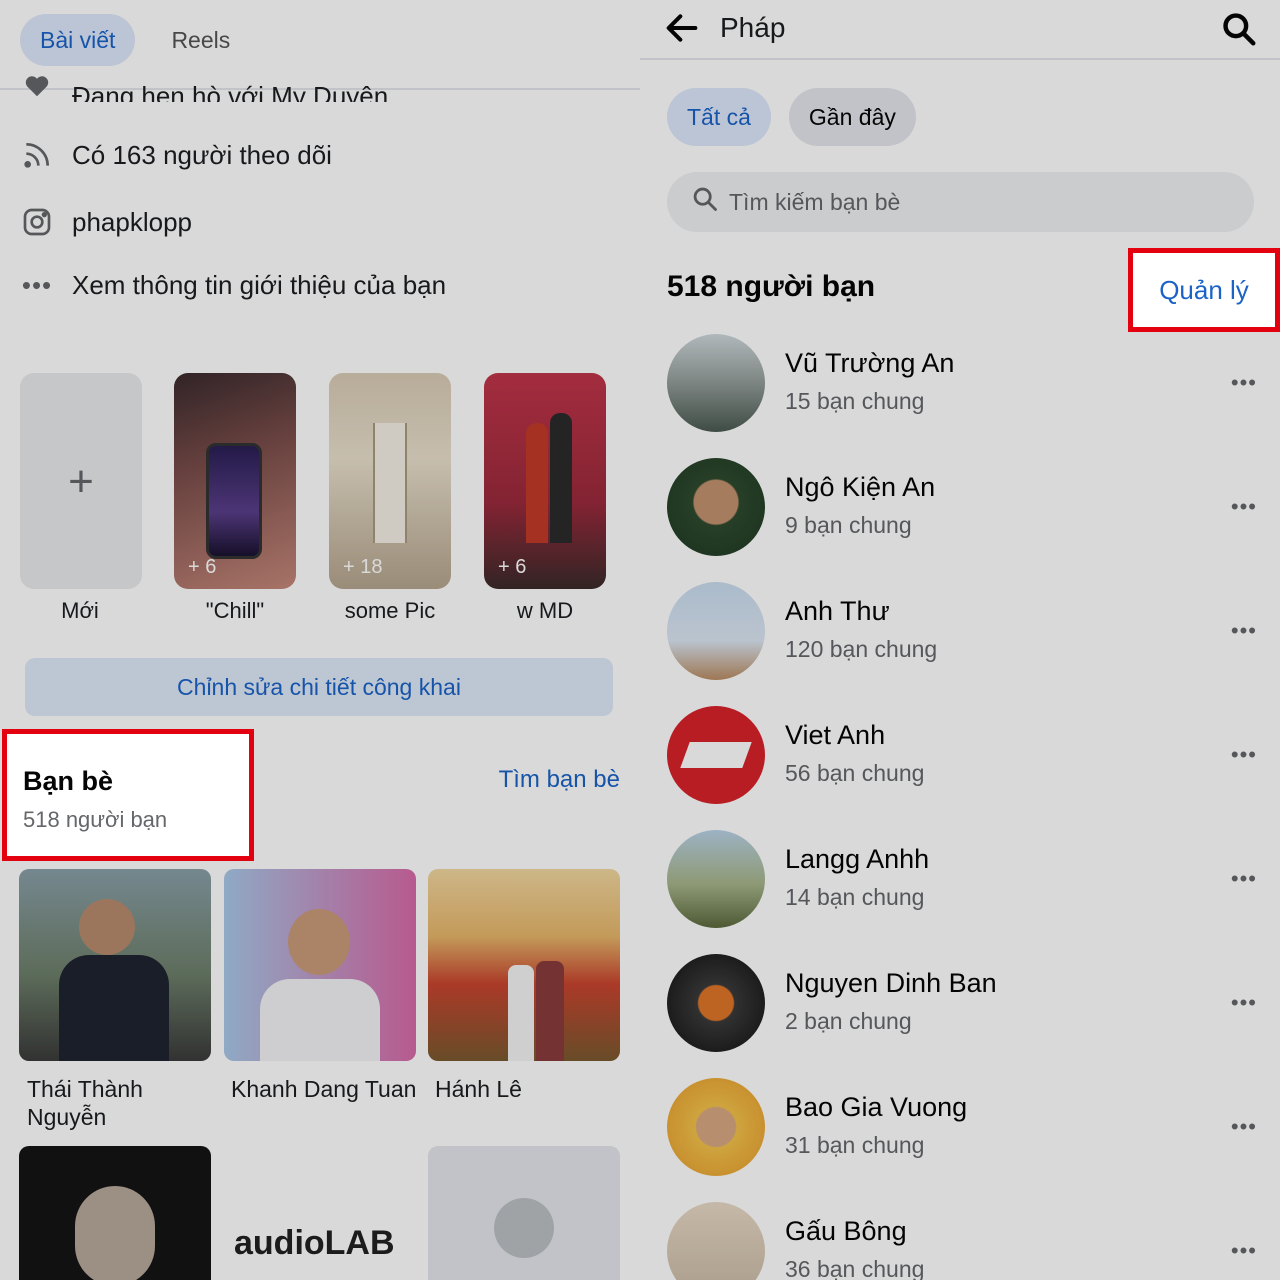 The image size is (1280, 1280). Describe the element at coordinates (320, 1213) in the screenshot. I see `friend-tile: audioLAB` at that location.